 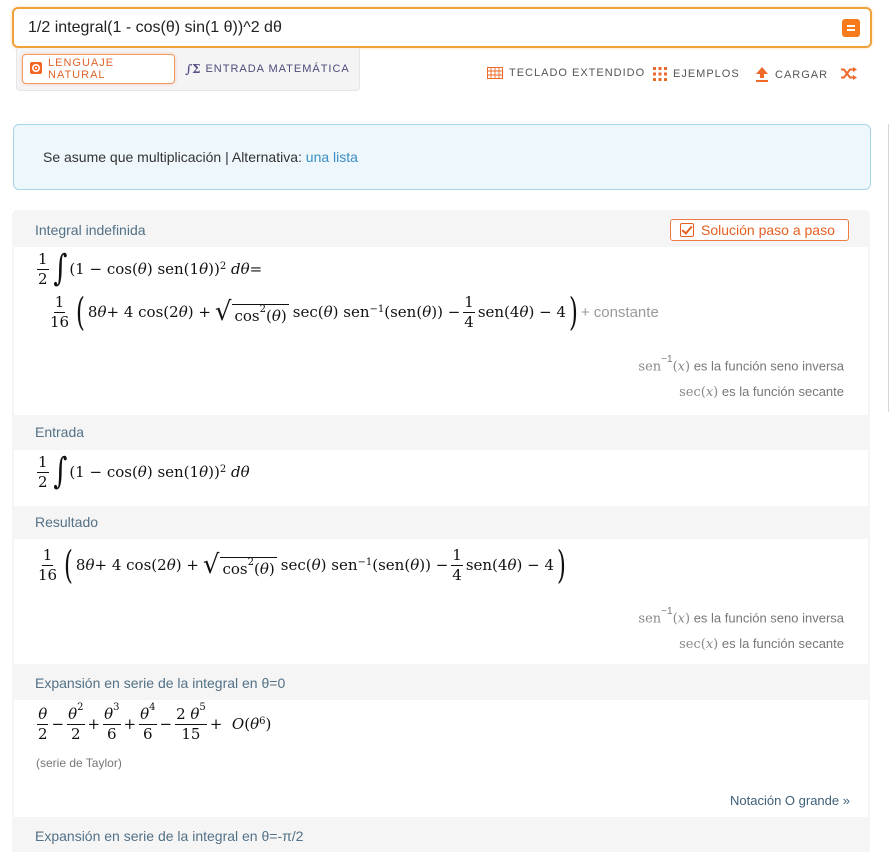 What do you see at coordinates (706, 74) in the screenshot?
I see `examples-label: EJEMPLOS` at bounding box center [706, 74].